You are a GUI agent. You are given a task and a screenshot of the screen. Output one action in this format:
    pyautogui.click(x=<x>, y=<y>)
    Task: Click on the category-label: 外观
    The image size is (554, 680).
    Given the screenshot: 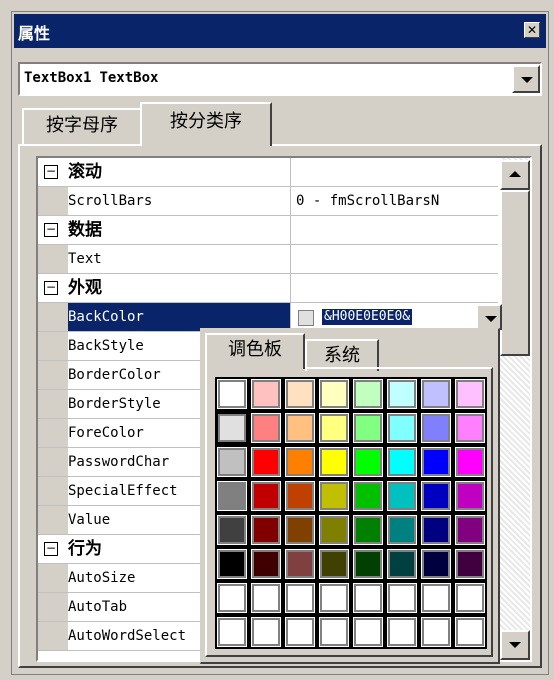 What is the action you would take?
    pyautogui.click(x=179, y=288)
    